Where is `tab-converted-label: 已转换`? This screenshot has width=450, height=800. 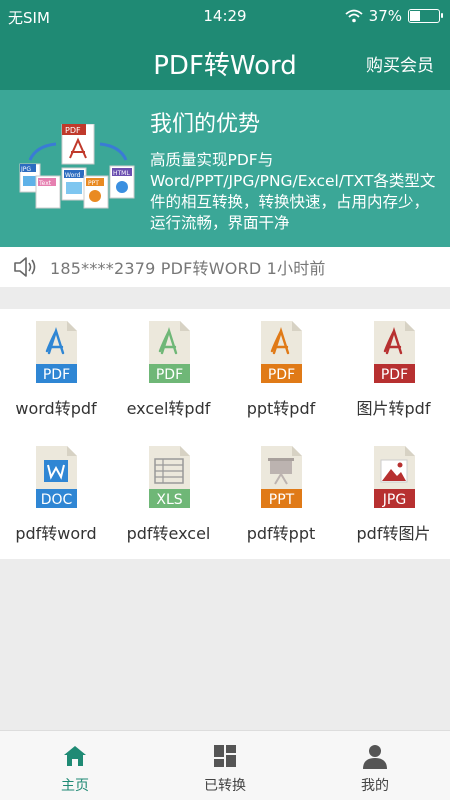 tab-converted-label: 已转换 is located at coordinates (225, 786).